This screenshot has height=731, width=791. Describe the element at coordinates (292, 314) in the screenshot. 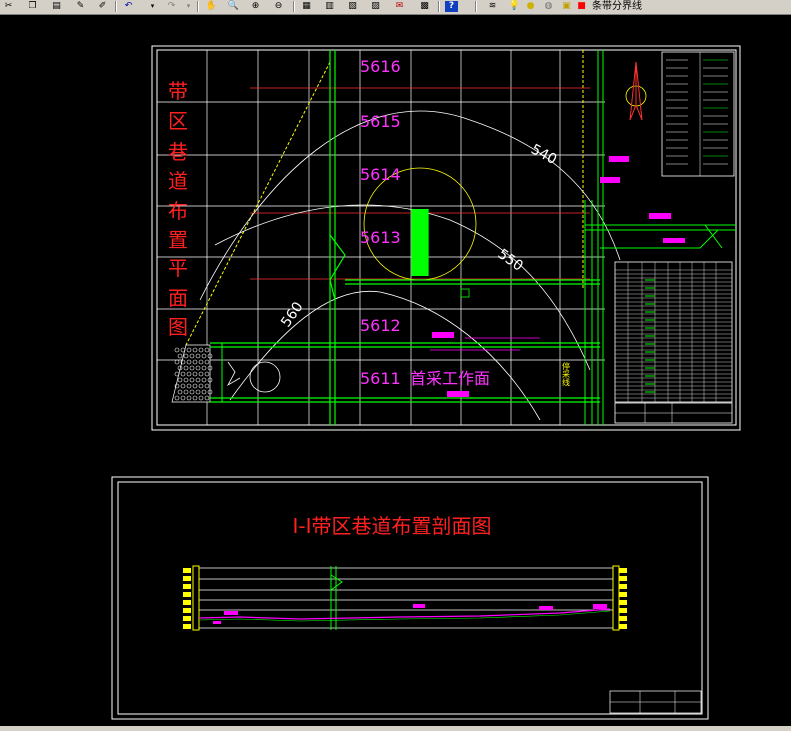

I see `contour-label-560: 560` at that location.